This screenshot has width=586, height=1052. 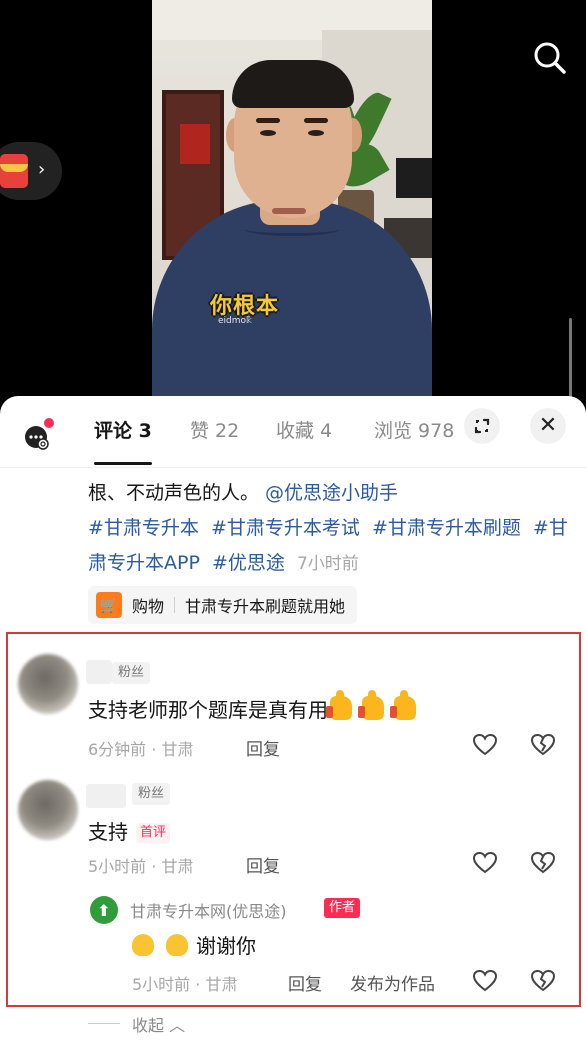 What do you see at coordinates (226, 946) in the screenshot?
I see `reply-text-content: 谢谢你` at bounding box center [226, 946].